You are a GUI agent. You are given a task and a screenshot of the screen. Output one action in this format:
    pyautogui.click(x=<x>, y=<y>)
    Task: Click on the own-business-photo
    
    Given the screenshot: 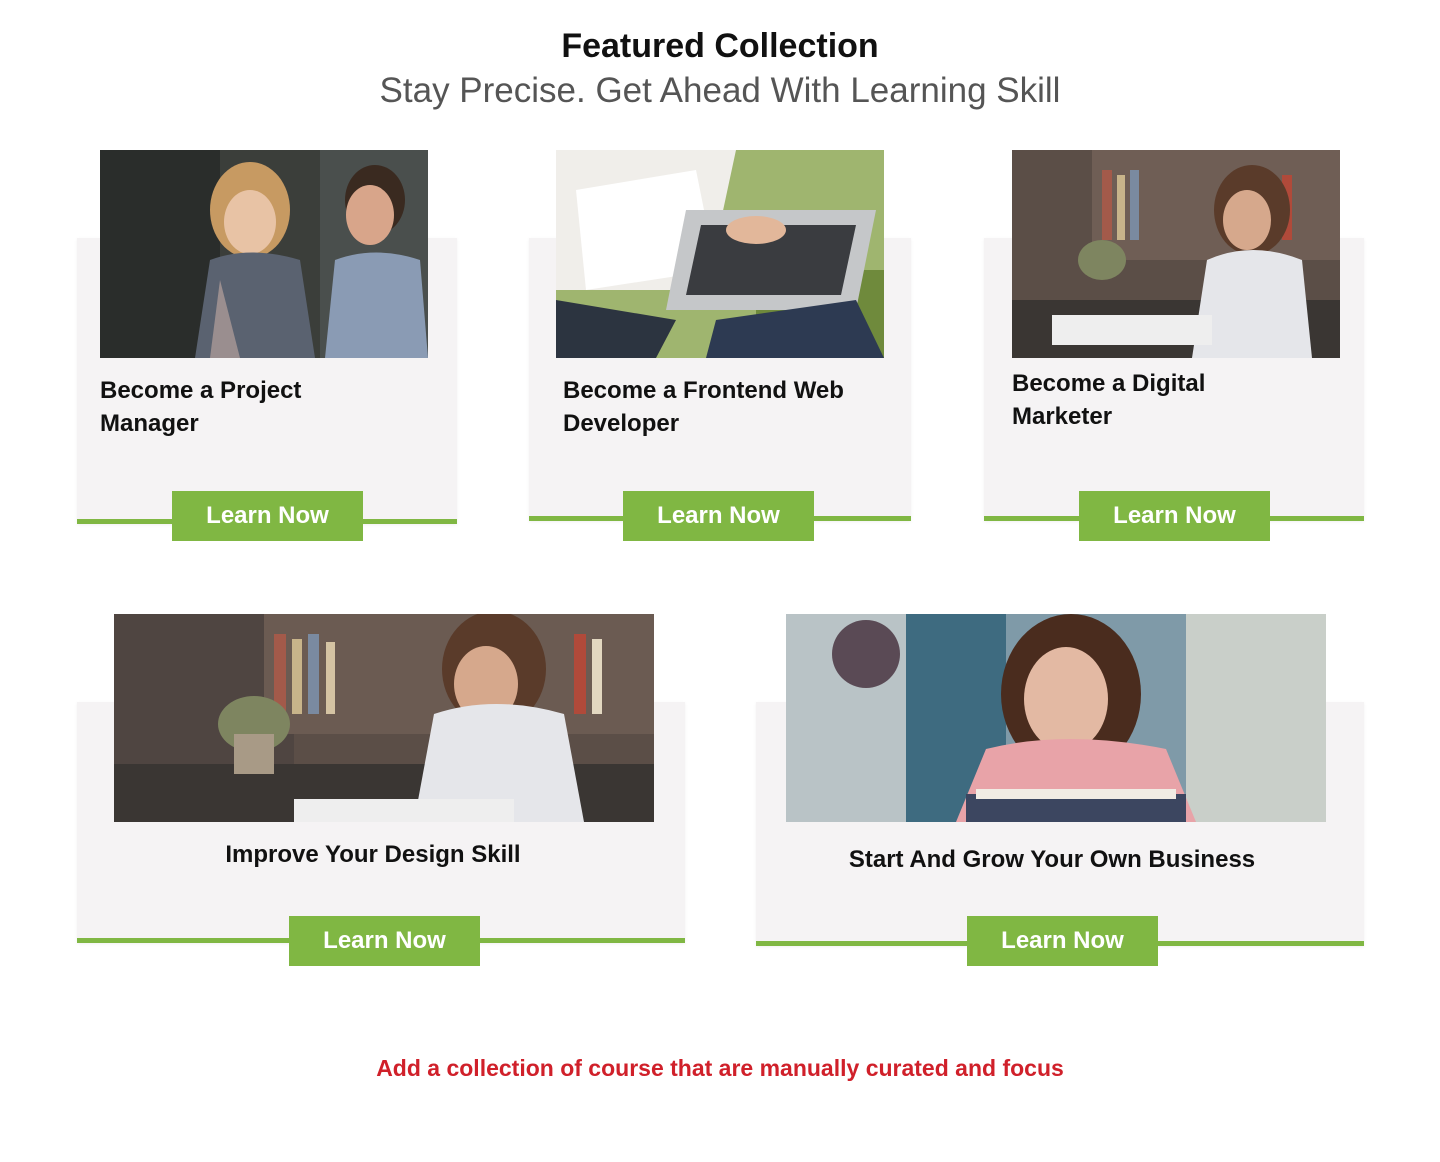 What is the action you would take?
    pyautogui.click(x=1056, y=718)
    